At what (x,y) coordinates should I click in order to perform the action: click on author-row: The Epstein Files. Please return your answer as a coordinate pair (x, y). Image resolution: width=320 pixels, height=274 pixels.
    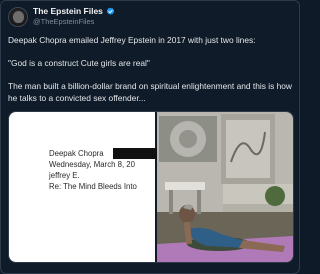
    Looking at the image, I should click on (74, 11).